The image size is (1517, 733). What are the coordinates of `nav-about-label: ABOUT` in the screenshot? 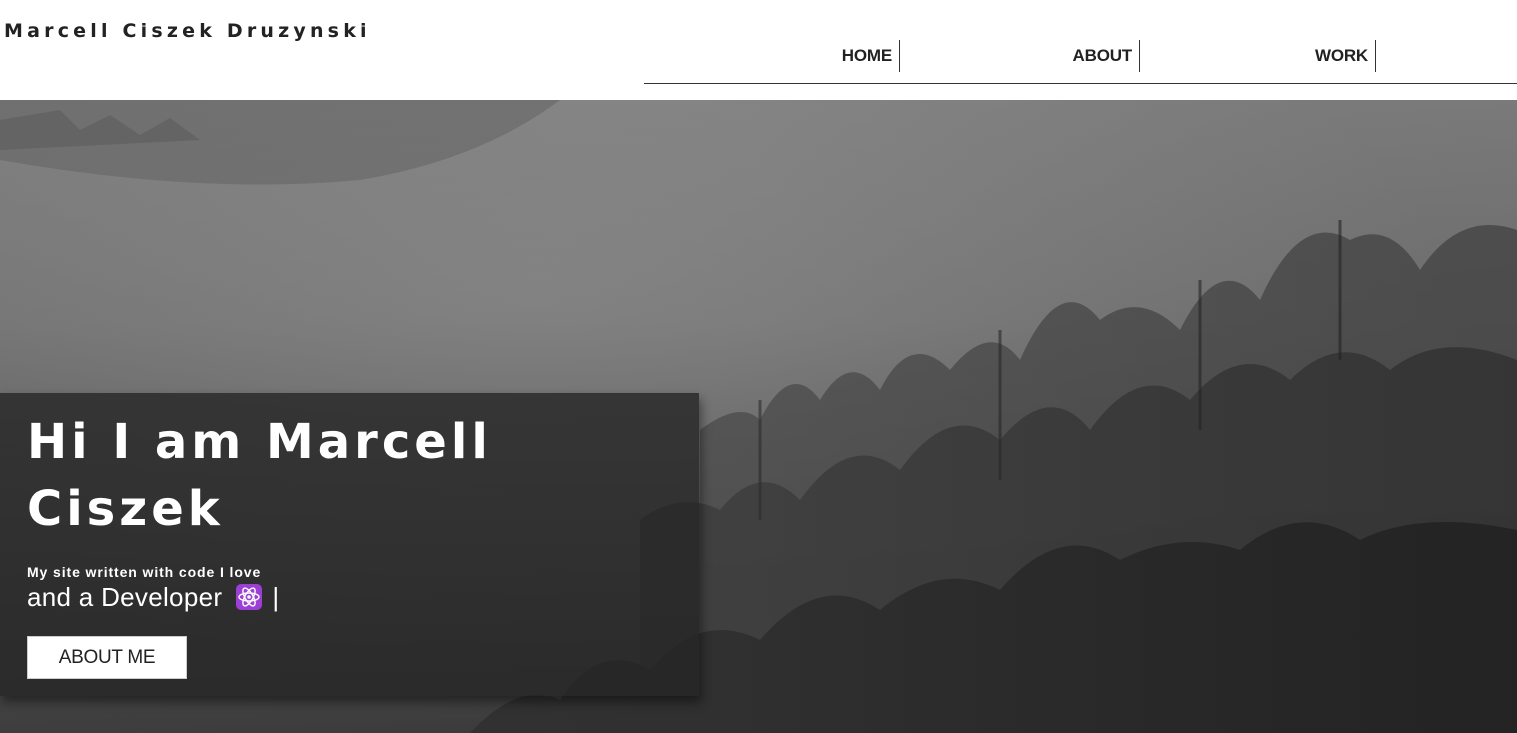 It's located at (1103, 56).